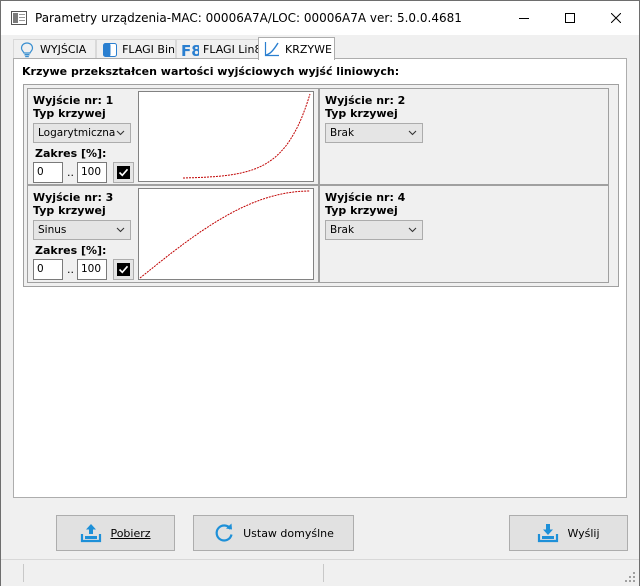 This screenshot has width=640, height=586. Describe the element at coordinates (48, 269) in the screenshot. I see `output-3-range-from-input: 0` at that location.